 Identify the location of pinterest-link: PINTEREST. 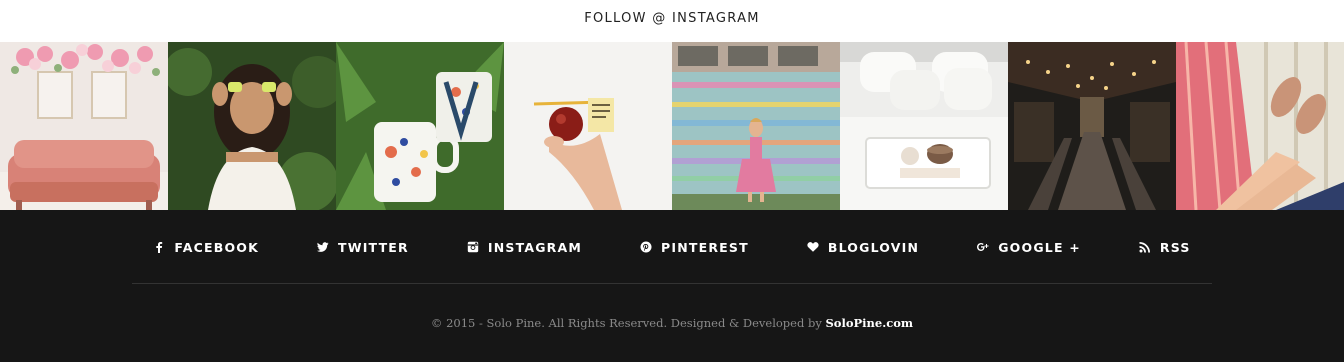
(694, 247).